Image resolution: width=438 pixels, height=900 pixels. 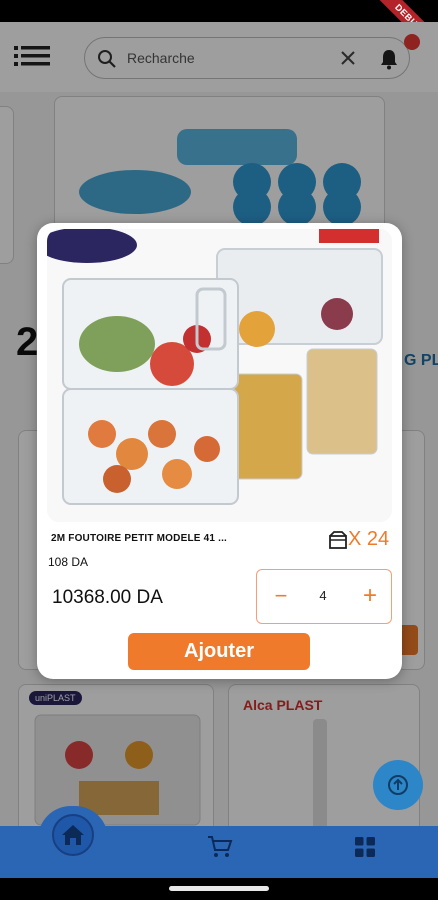 I want to click on pack-multiplier: X 24, so click(x=369, y=539).